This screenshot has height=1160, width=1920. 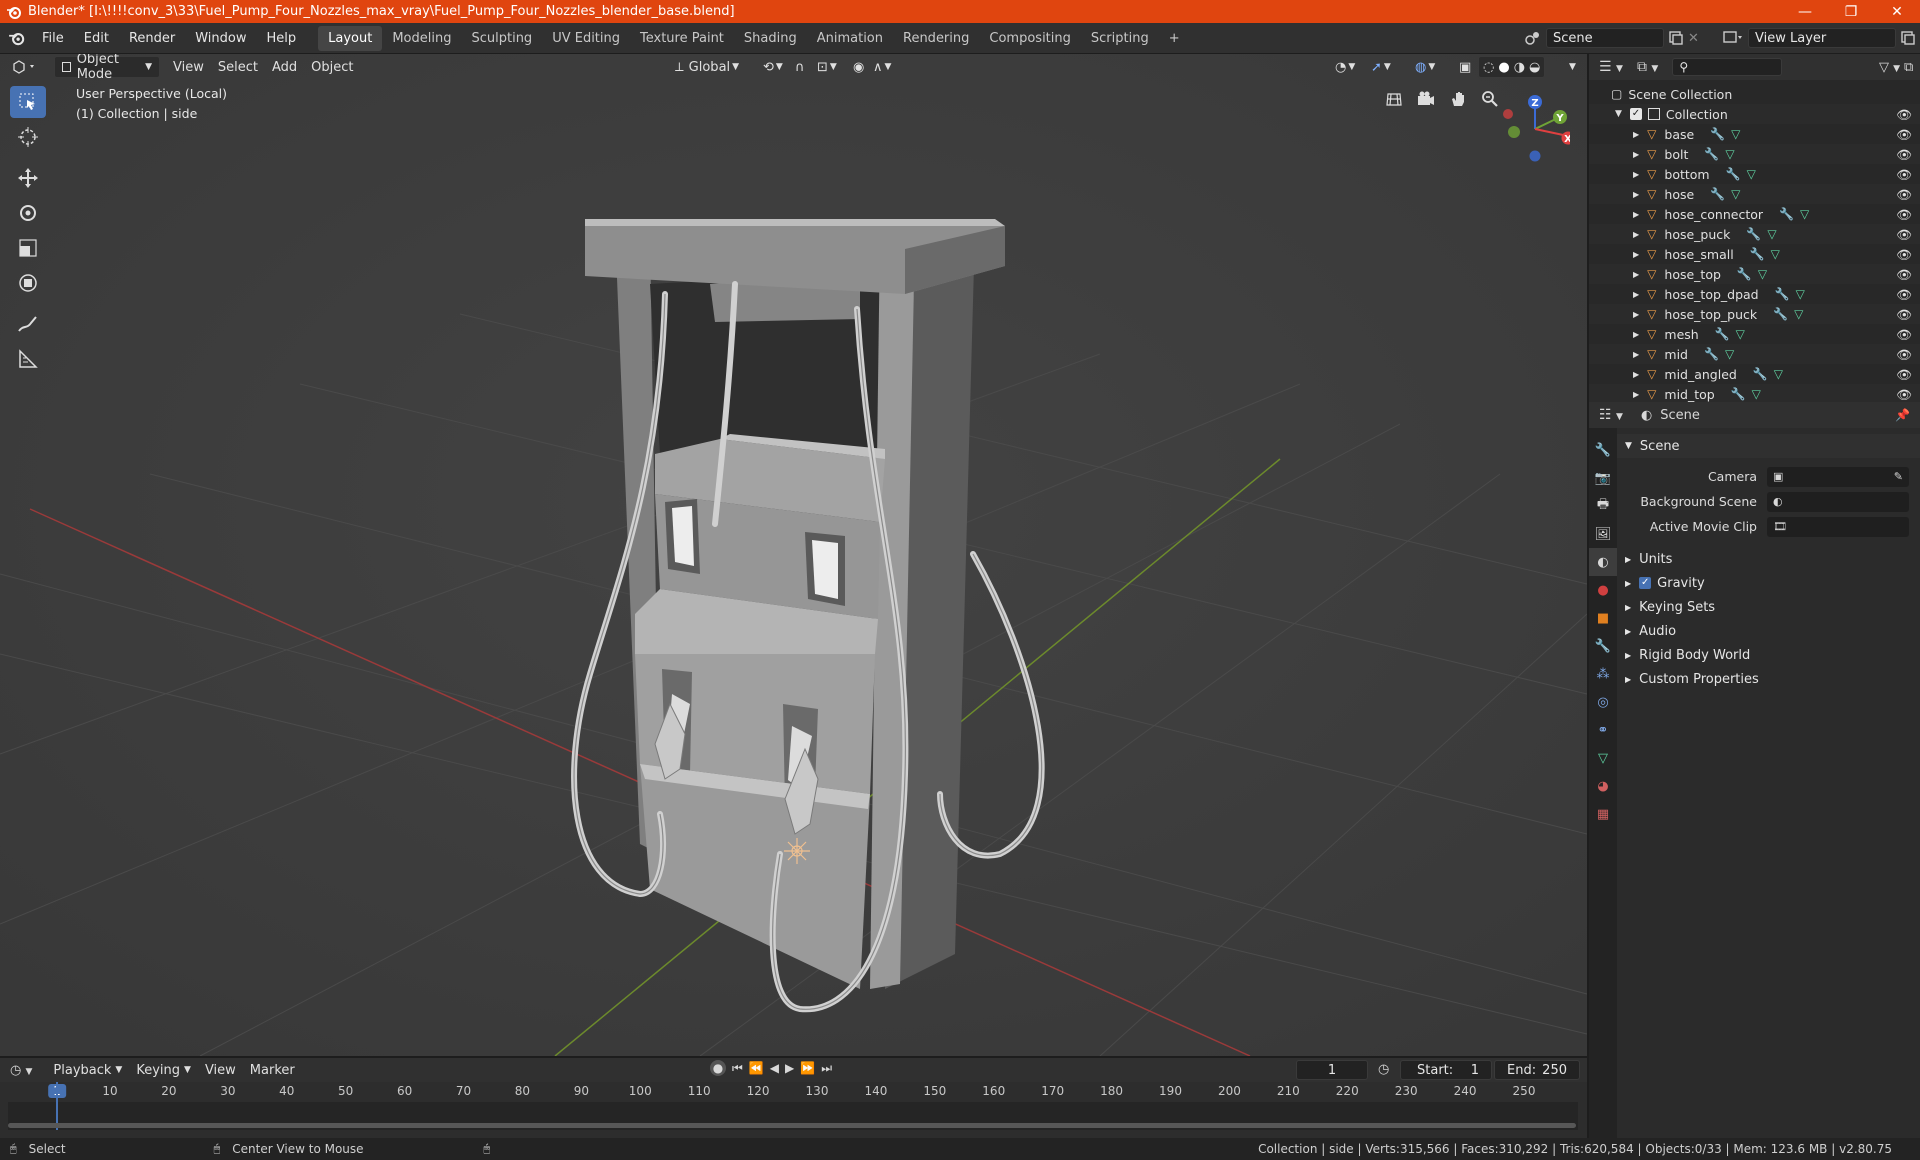 What do you see at coordinates (501, 38) in the screenshot?
I see `tab-sculpting: Sculpting` at bounding box center [501, 38].